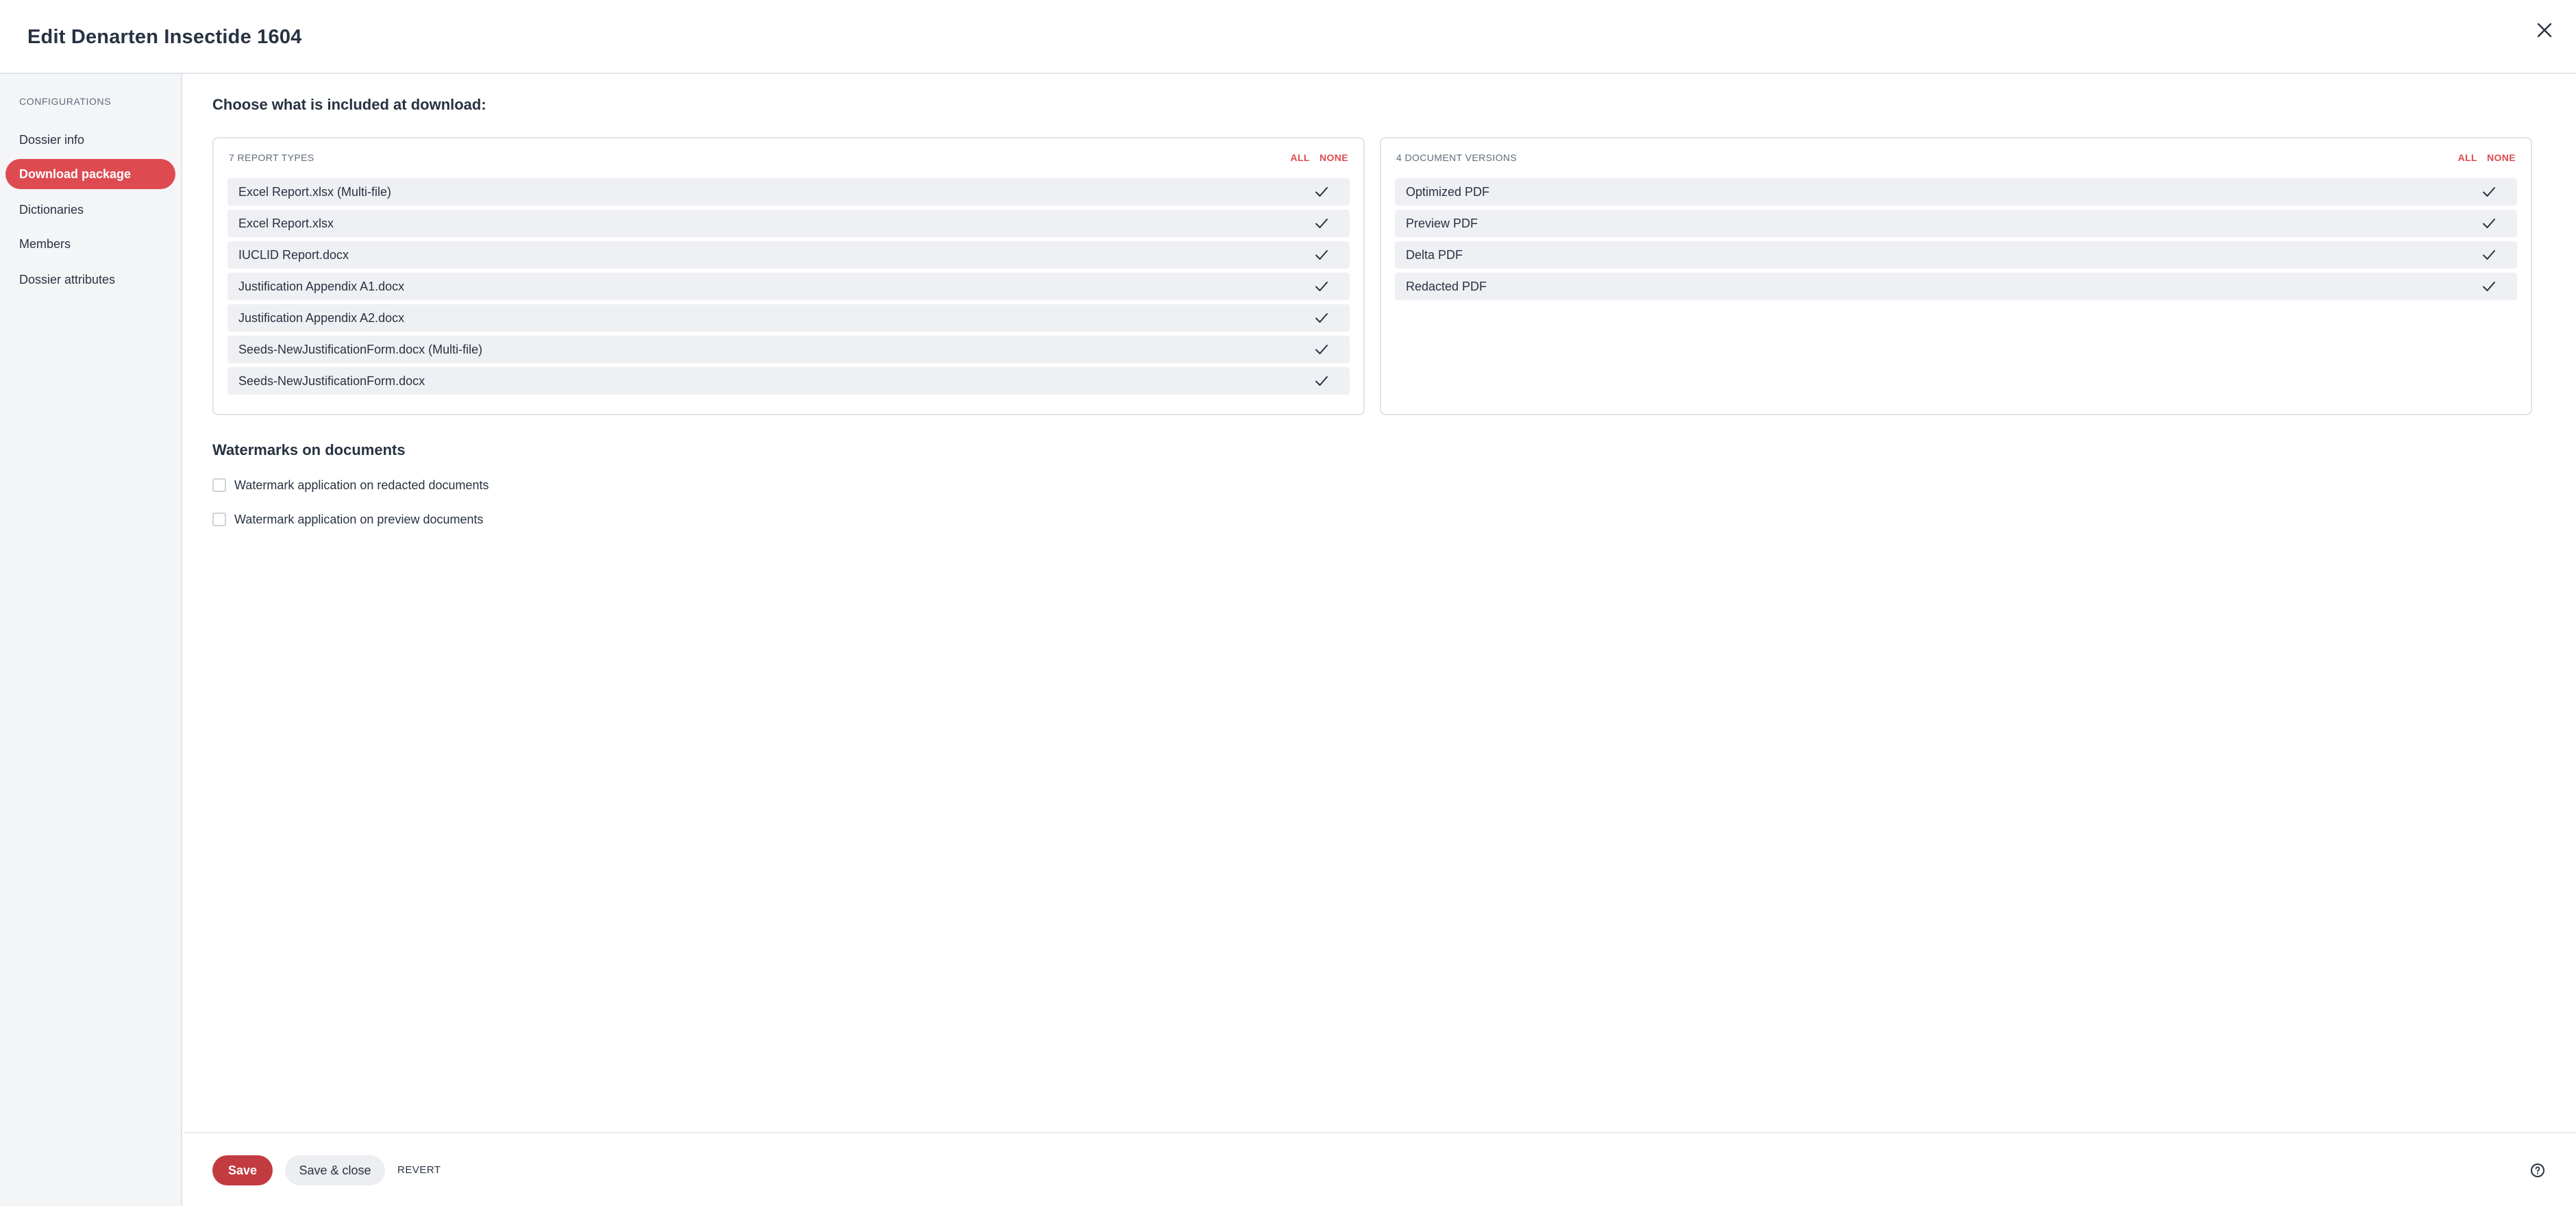 The width and height of the screenshot is (2576, 1206). Describe the element at coordinates (1956, 223) in the screenshot. I see `document-version-row: Preview PDF` at that location.